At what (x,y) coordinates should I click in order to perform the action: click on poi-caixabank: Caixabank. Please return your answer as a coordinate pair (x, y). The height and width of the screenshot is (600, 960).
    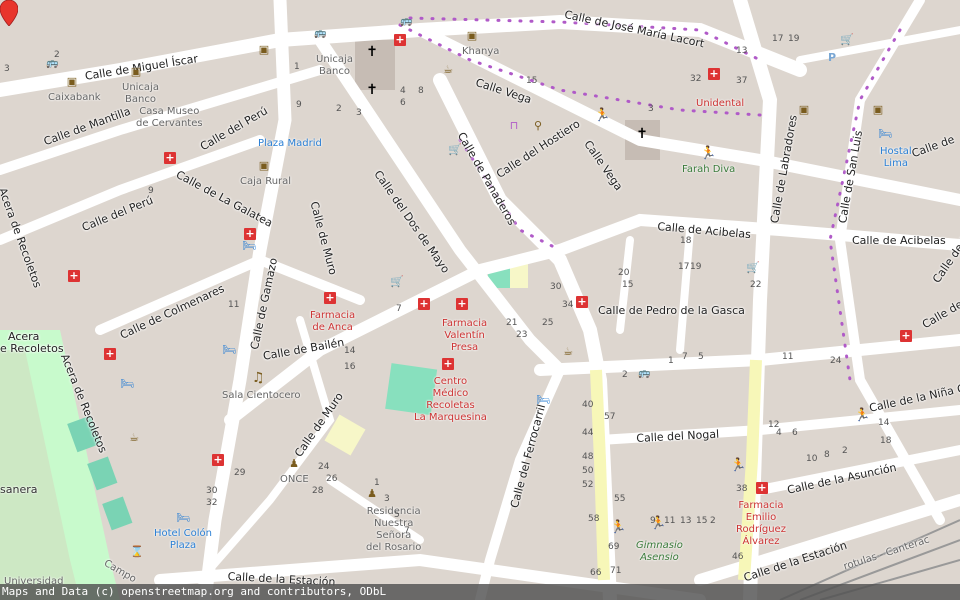
    Looking at the image, I should click on (74, 98).